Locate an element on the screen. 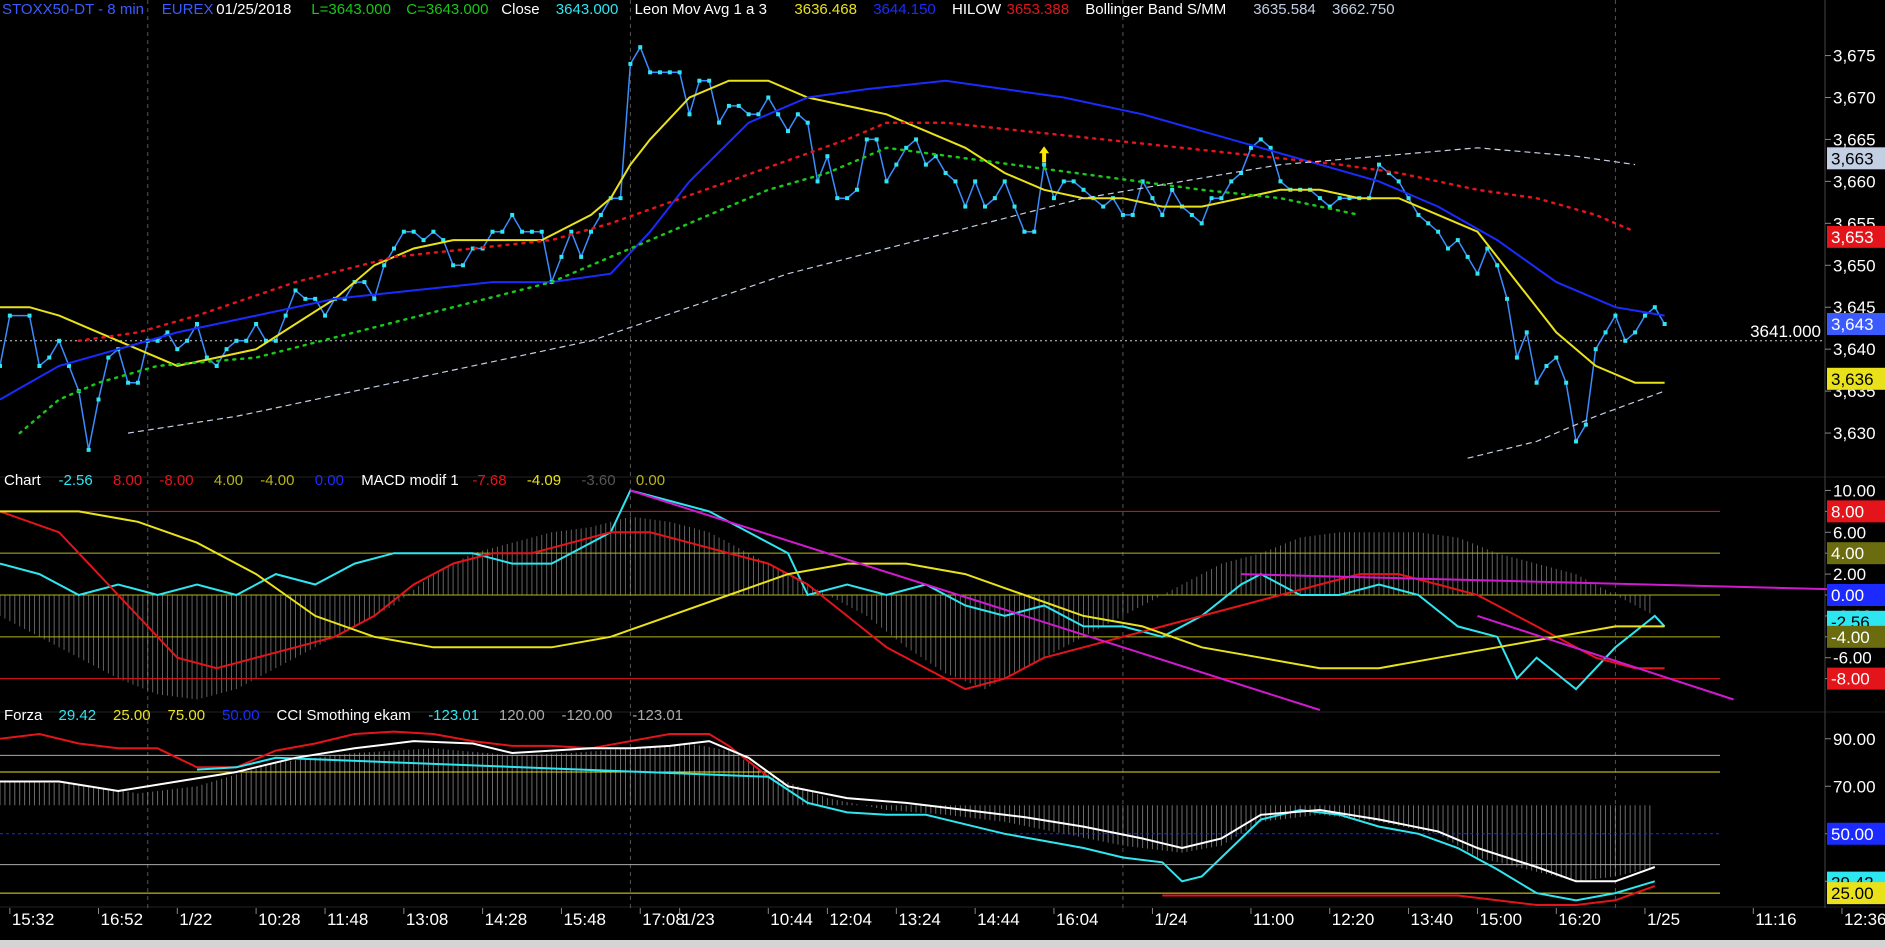 The image size is (1885, 948). axis-tick-label: 3,665 is located at coordinates (1854, 139).